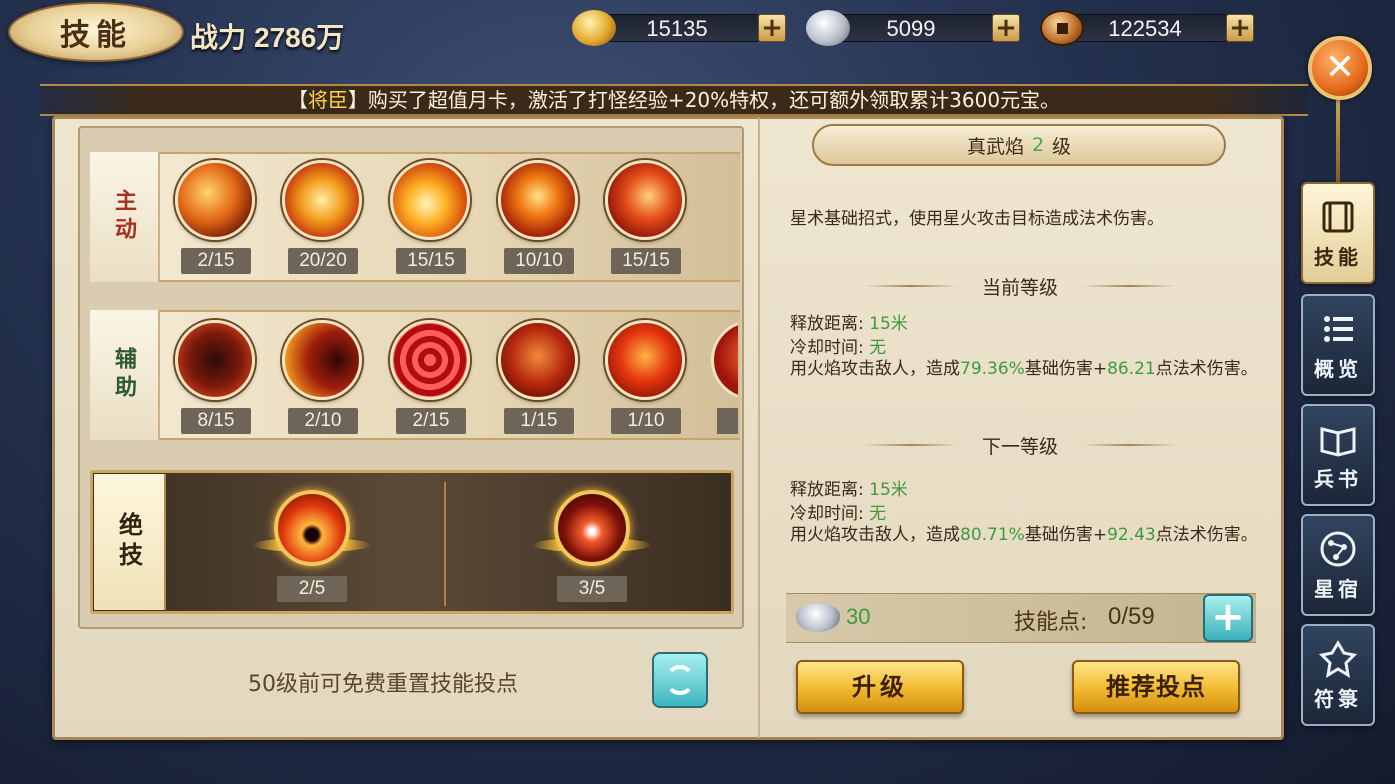  What do you see at coordinates (216, 421) in the screenshot?
I see `skill-level: 8/15` at bounding box center [216, 421].